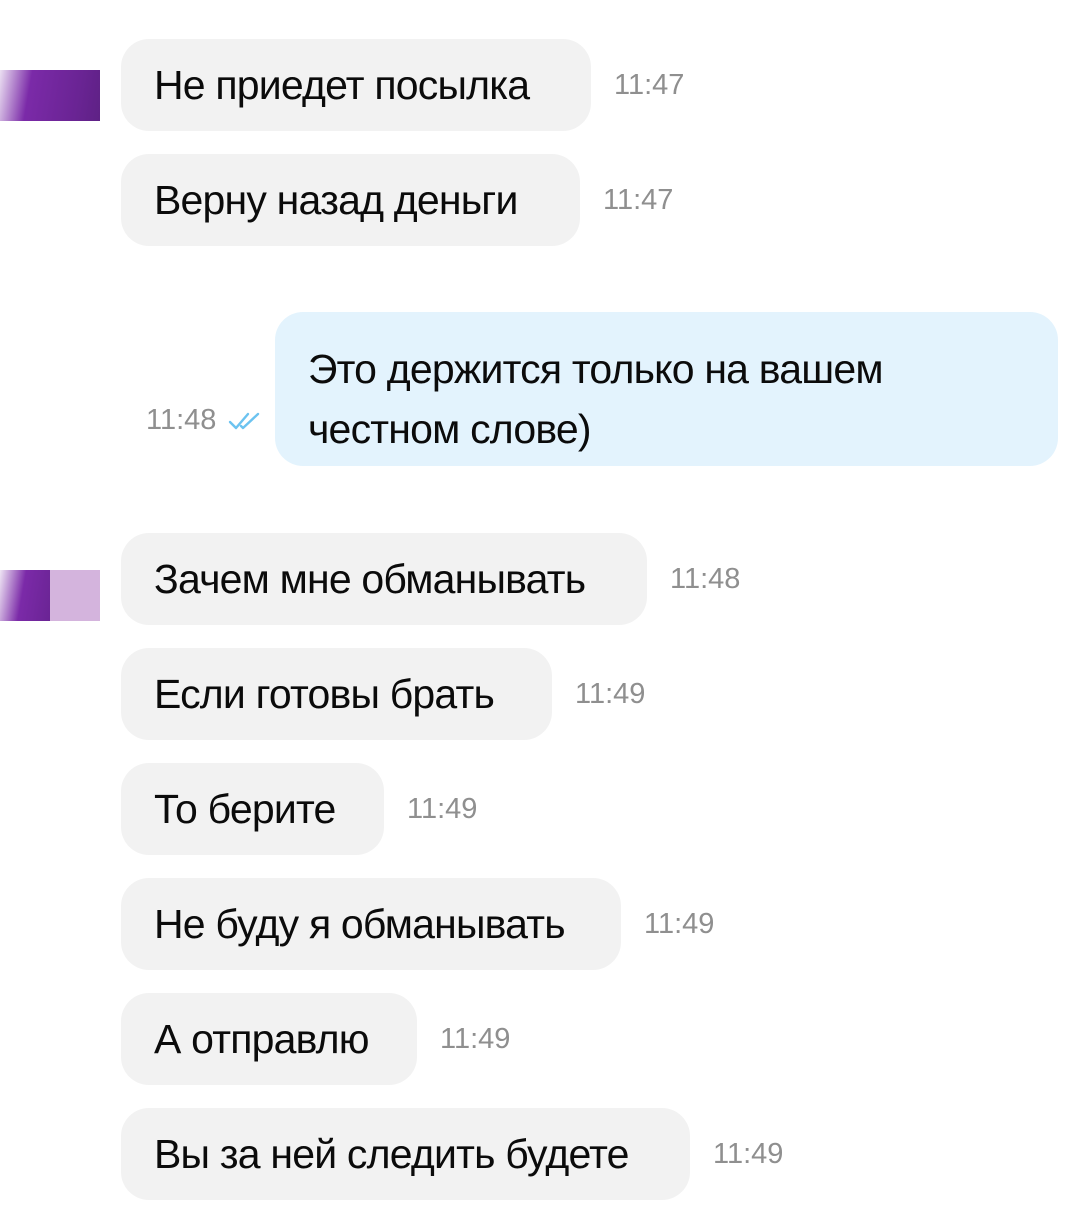 The width and height of the screenshot is (1080, 1221). What do you see at coordinates (360, 923) in the screenshot?
I see `message-text: Не буду я обманывать` at bounding box center [360, 923].